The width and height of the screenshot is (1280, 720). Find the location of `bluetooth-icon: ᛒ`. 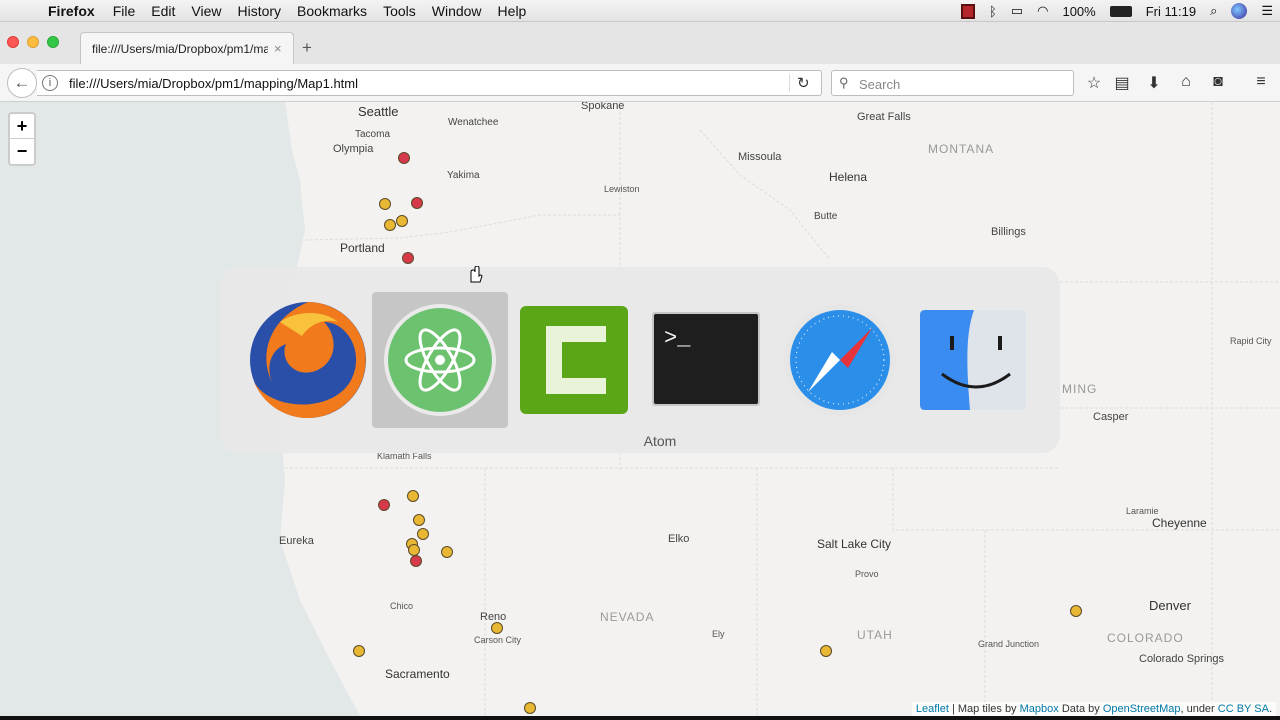

bluetooth-icon: ᛒ is located at coordinates (993, 11).